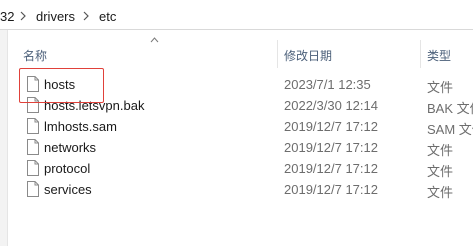 The image size is (473, 246). I want to click on file-name: protocol, so click(67, 168).